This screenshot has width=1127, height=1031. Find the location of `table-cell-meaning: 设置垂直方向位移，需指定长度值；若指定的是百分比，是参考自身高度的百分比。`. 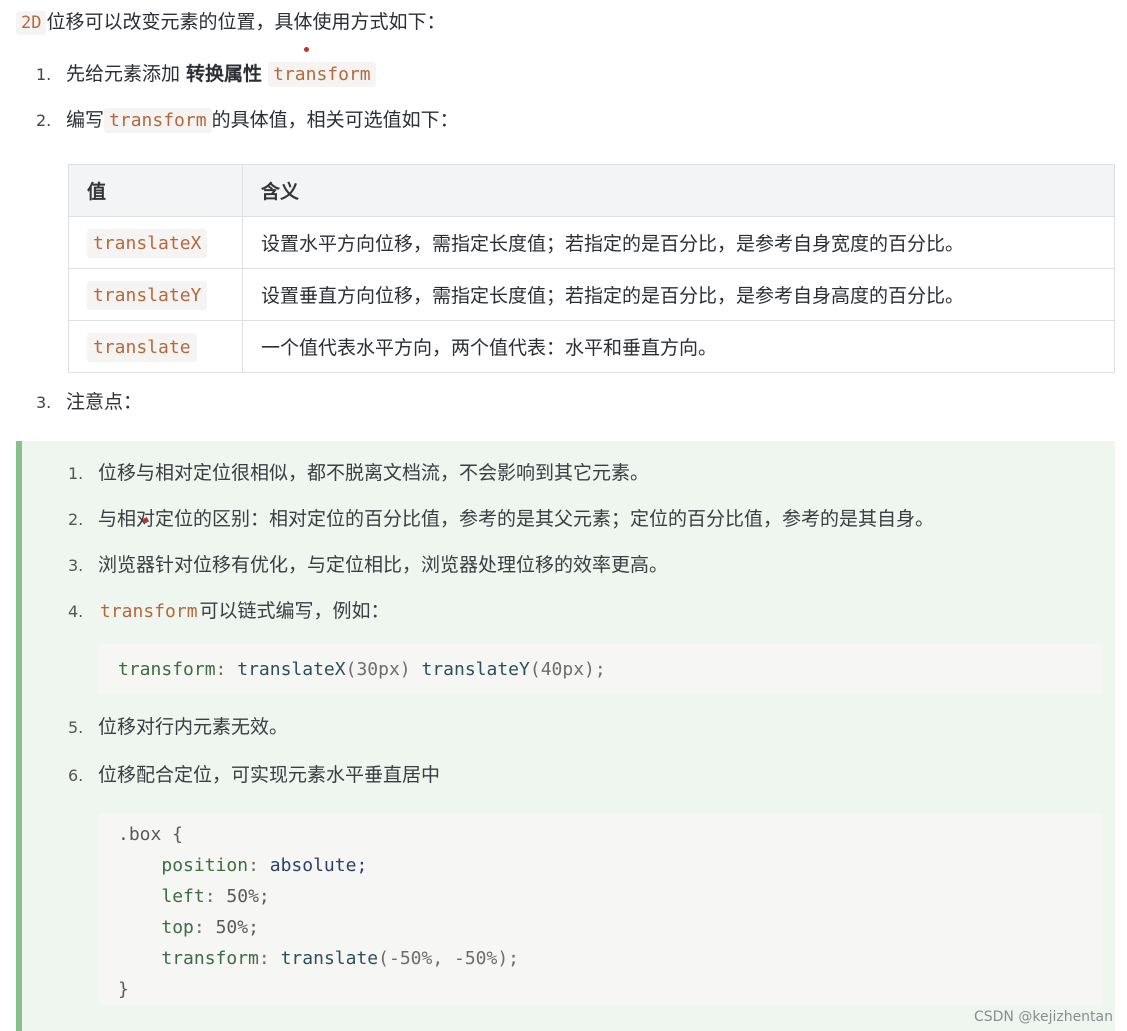

table-cell-meaning: 设置垂直方向位移，需指定长度值；若指定的是百分比，是参考自身高度的百分比。 is located at coordinates (678, 294).